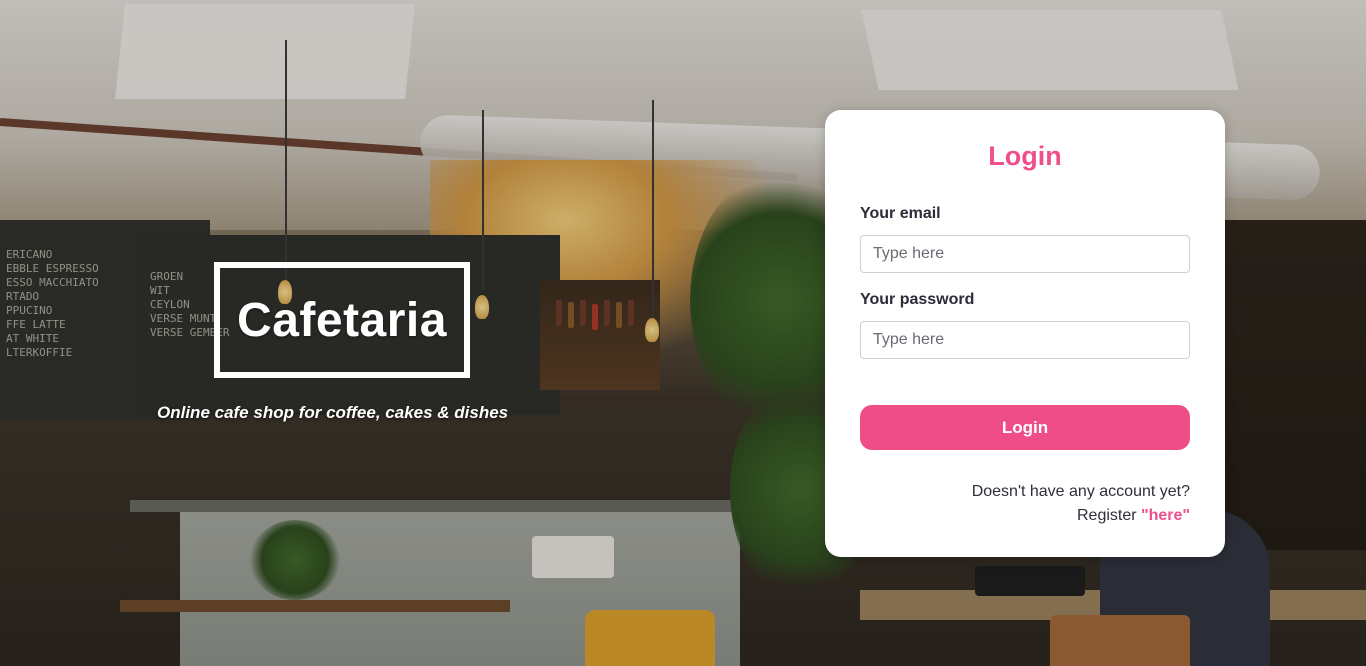  I want to click on register-line: Register "here", so click(1133, 516).